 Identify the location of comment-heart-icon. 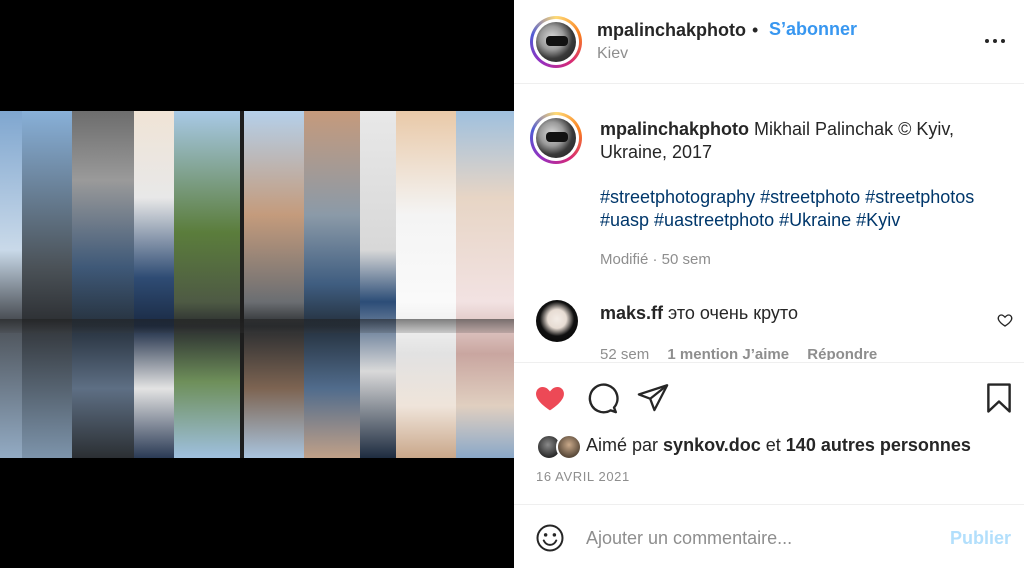
(1005, 320).